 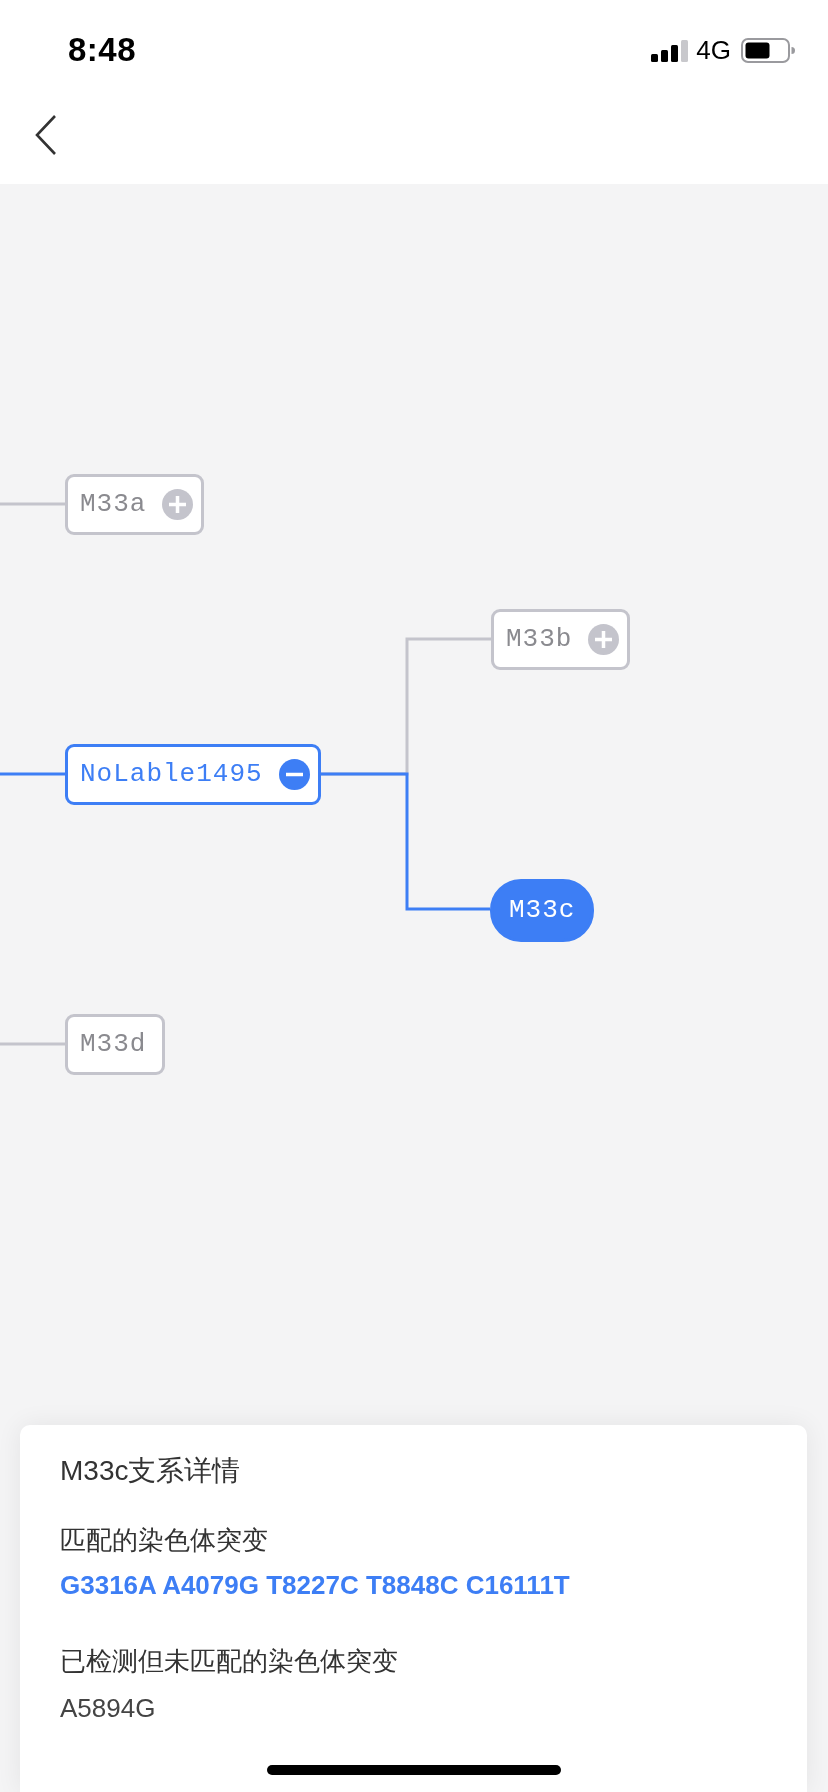 What do you see at coordinates (229, 1661) in the screenshot?
I see `section-heading: 已检测但未匹配的染色体突变` at bounding box center [229, 1661].